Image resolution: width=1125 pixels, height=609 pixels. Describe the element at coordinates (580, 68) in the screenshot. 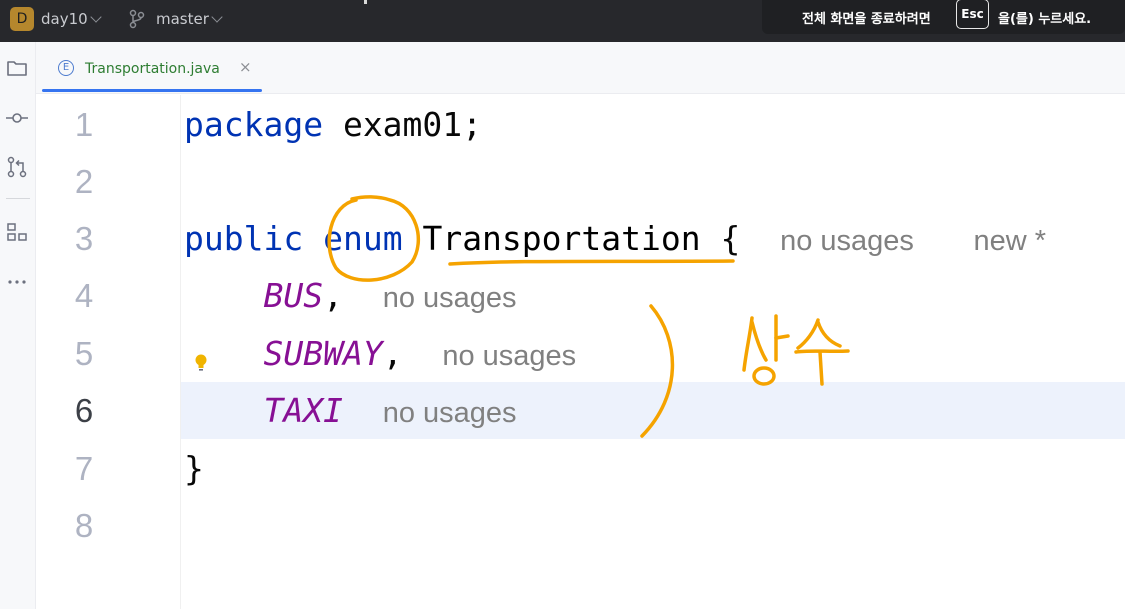

I see `editor-tab-bar: E Transportation.java ×` at that location.